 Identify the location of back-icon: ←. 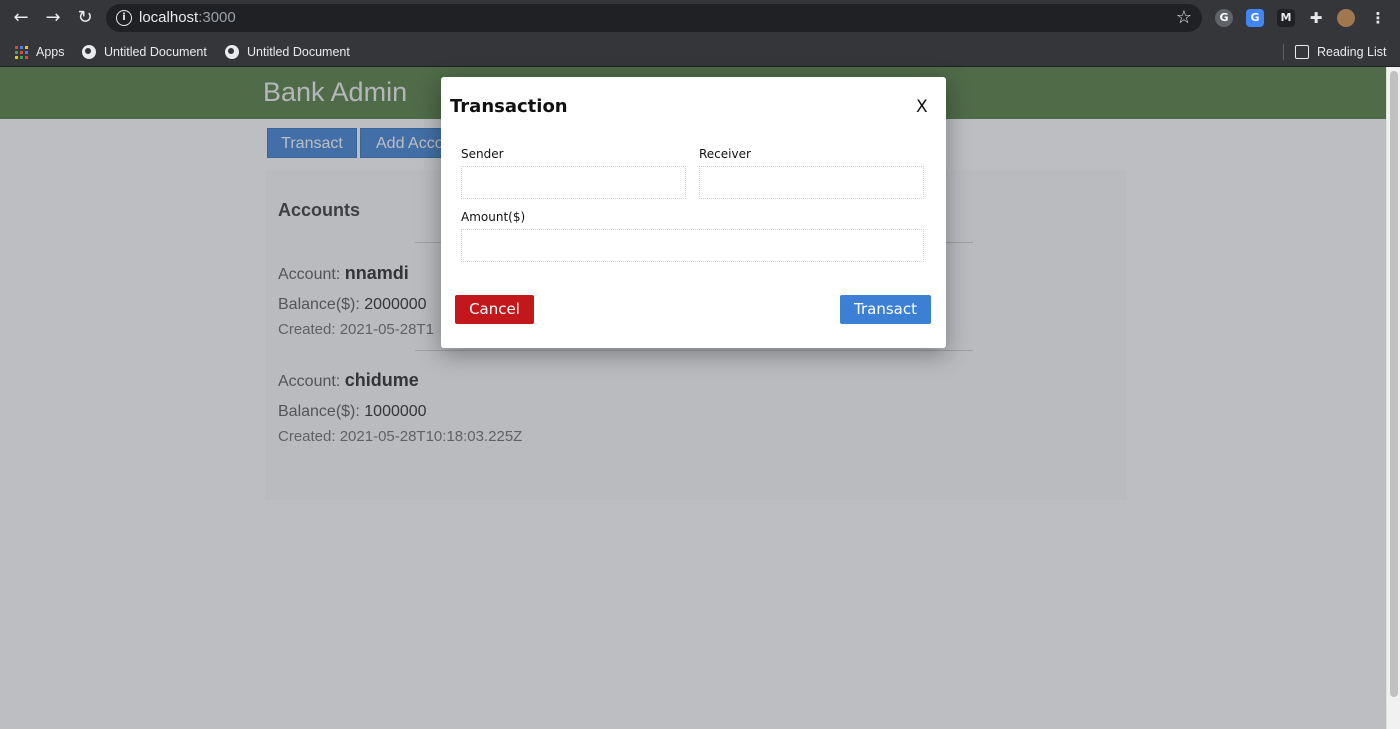
(21, 18).